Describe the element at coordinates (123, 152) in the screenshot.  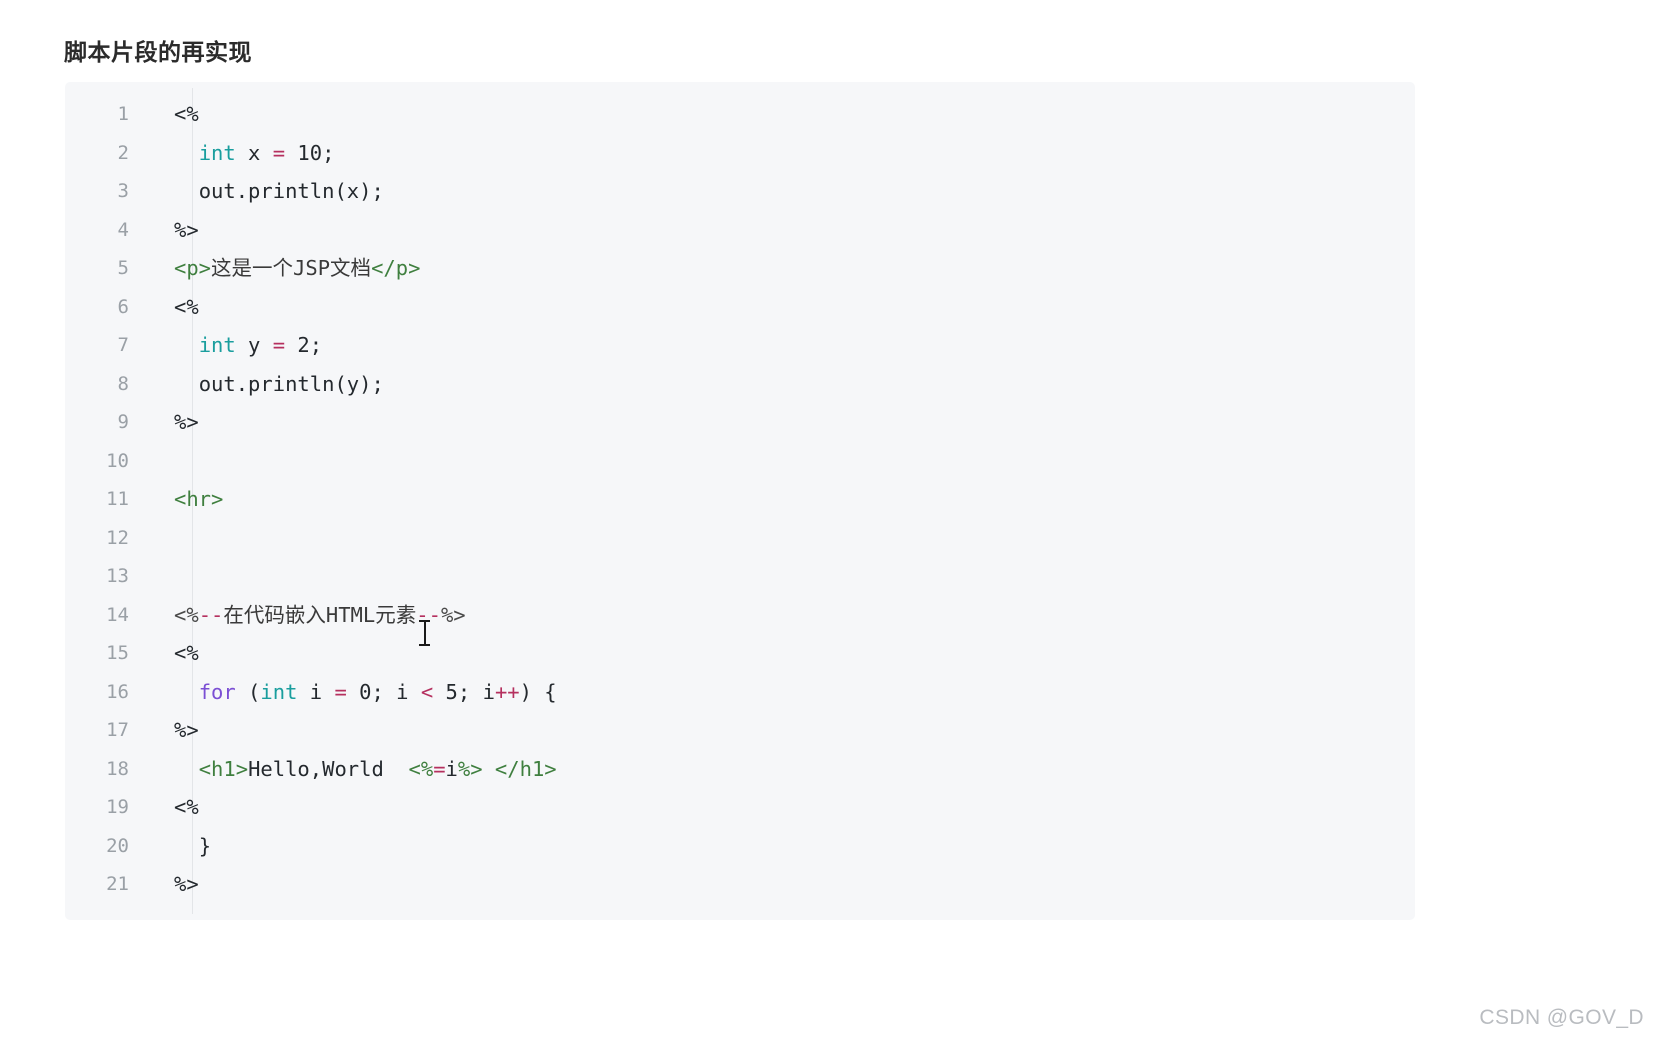
I see `line-number: 2` at that location.